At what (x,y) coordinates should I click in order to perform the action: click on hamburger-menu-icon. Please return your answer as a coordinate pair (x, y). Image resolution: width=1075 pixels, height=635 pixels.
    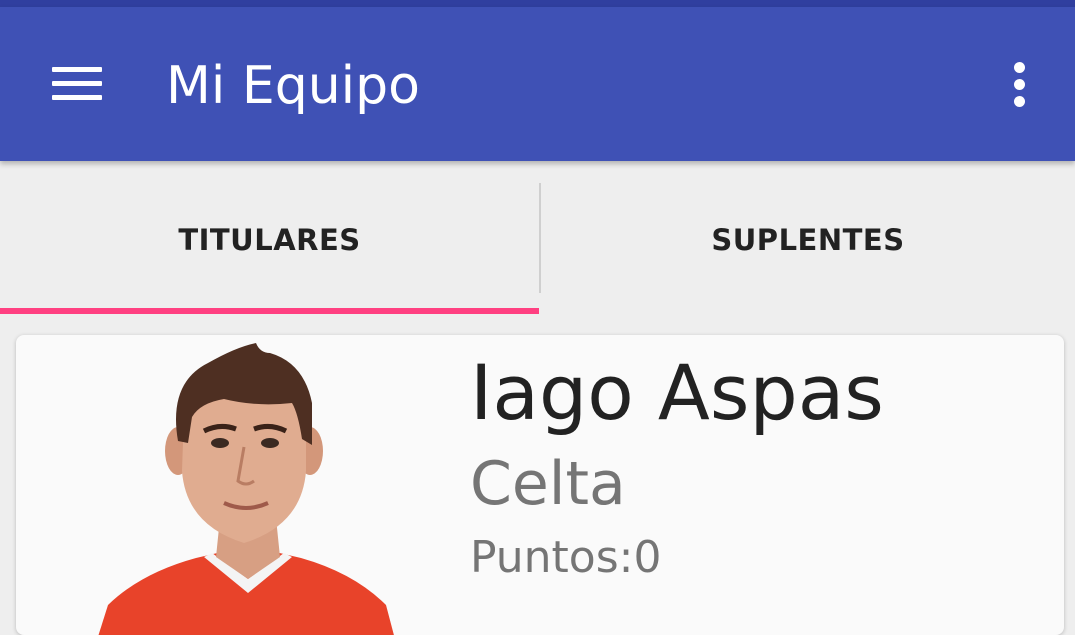
    Looking at the image, I should click on (77, 84).